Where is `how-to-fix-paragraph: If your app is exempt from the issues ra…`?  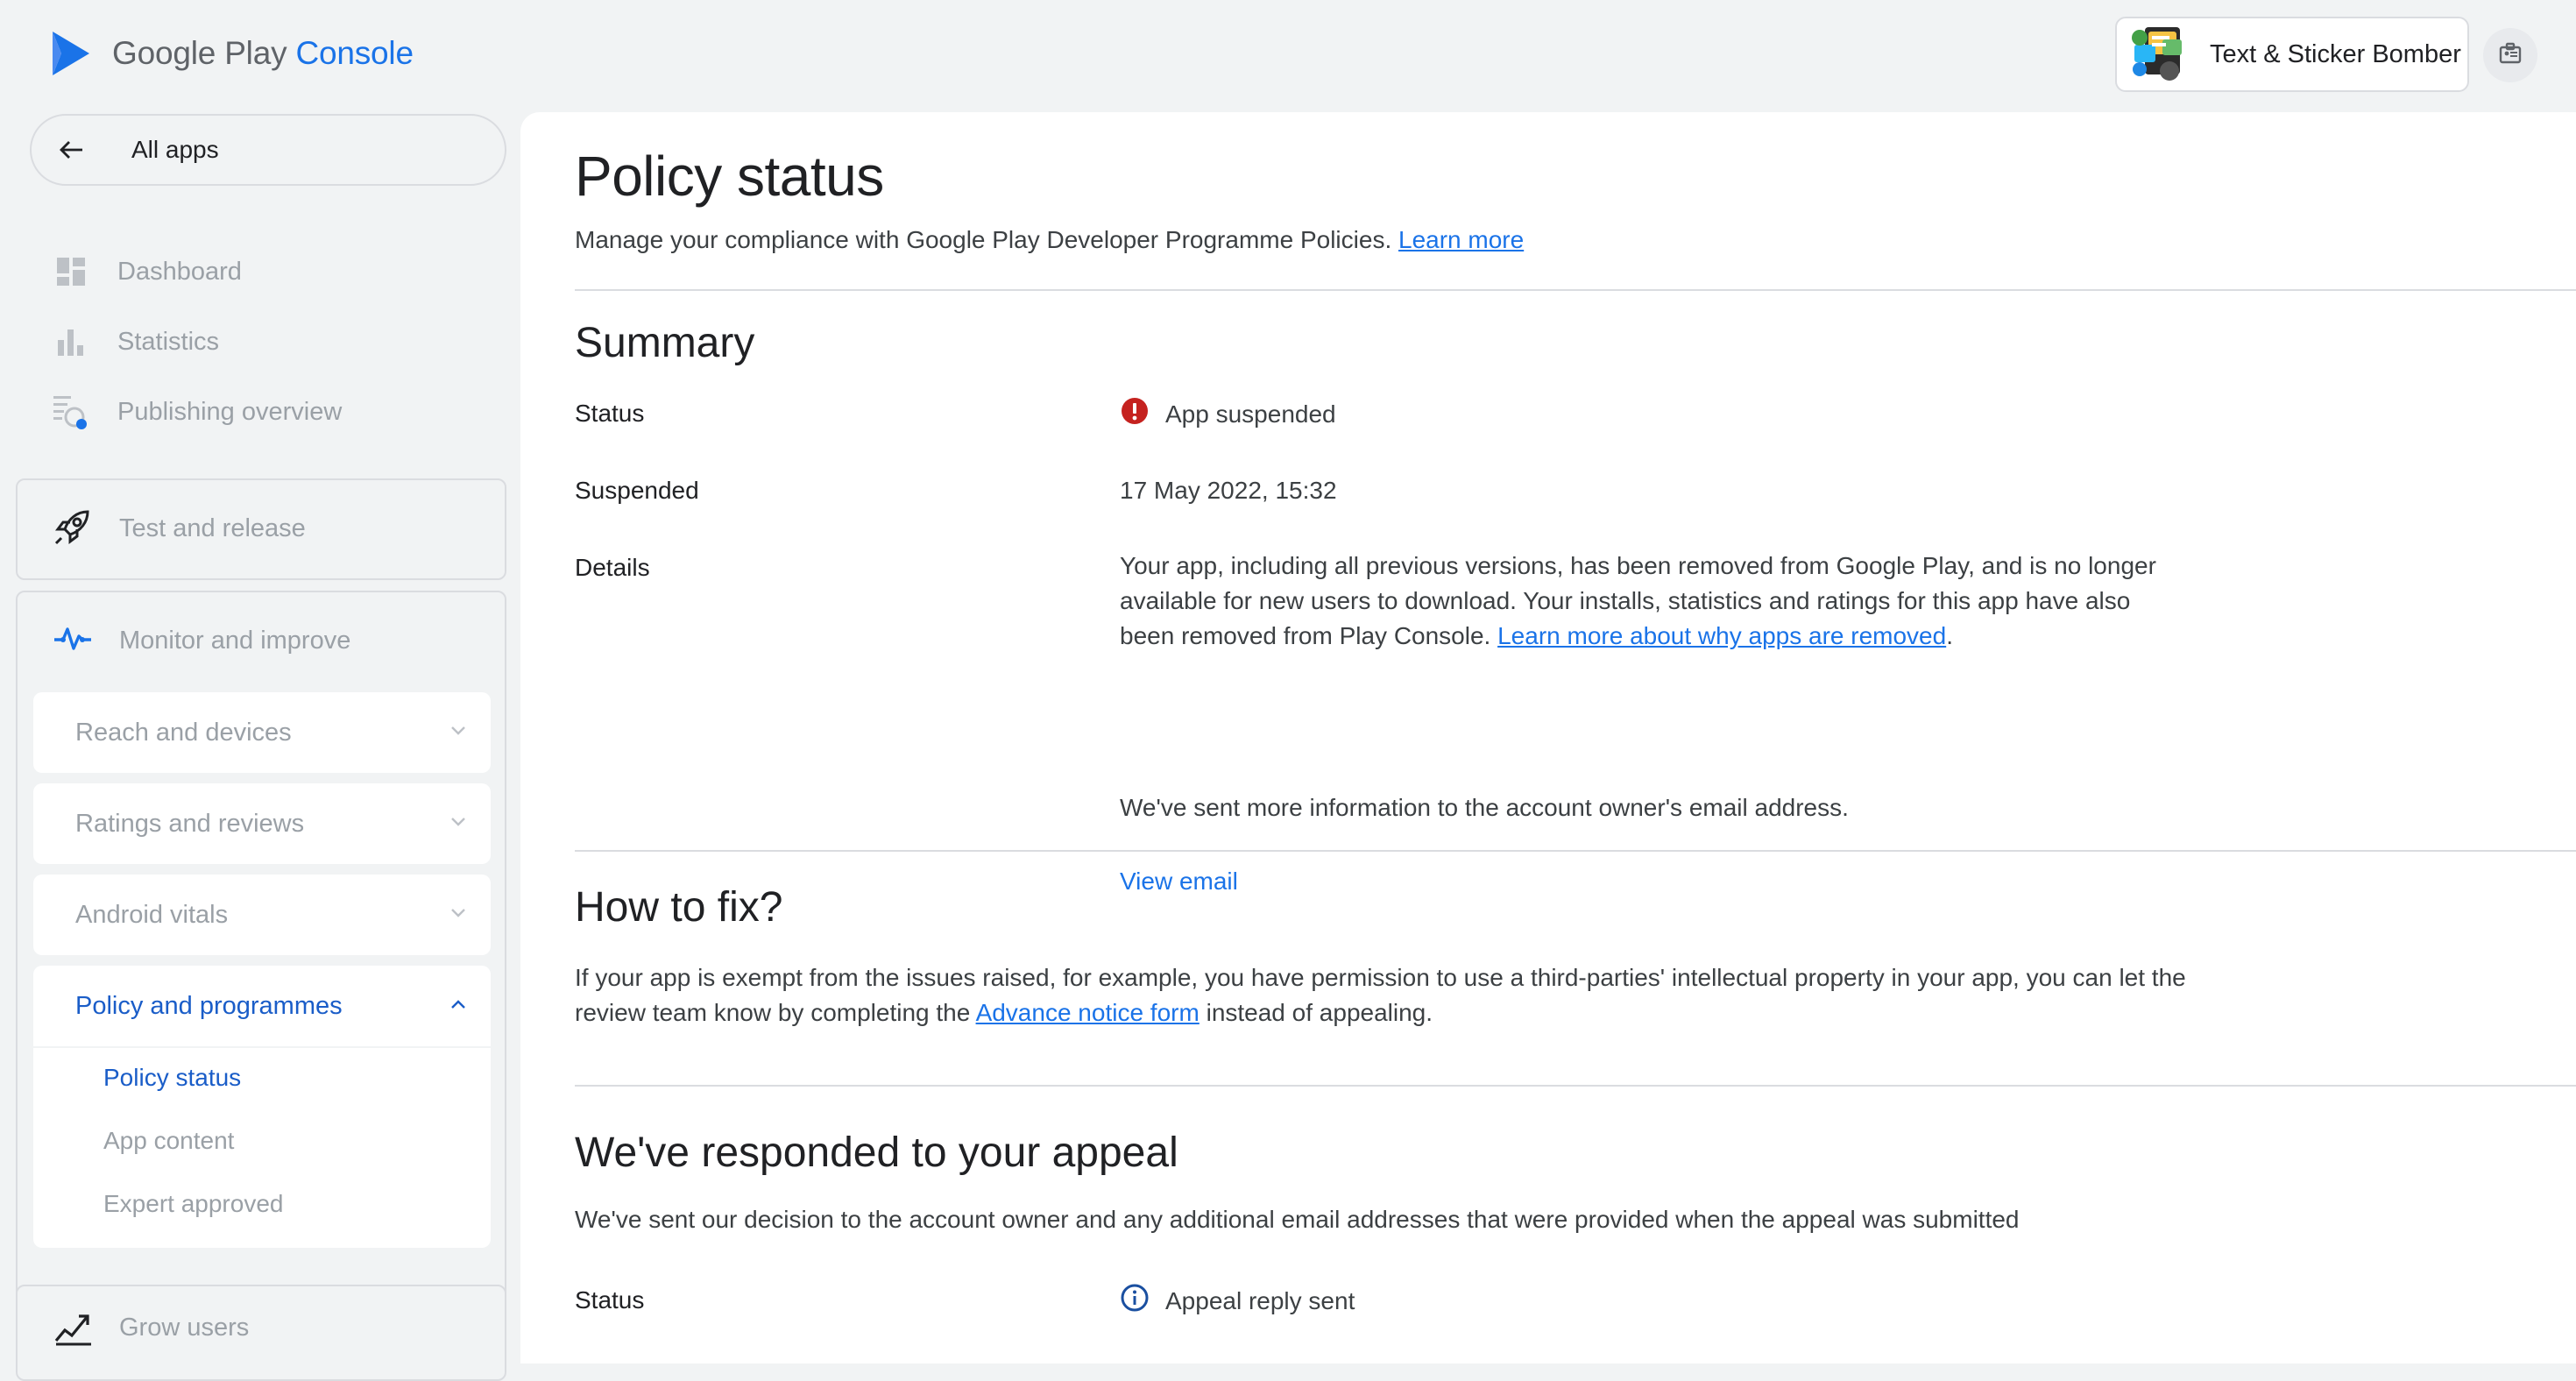
how-to-fix-paragraph: If your app is exempt from the issues ra… is located at coordinates (1381, 995).